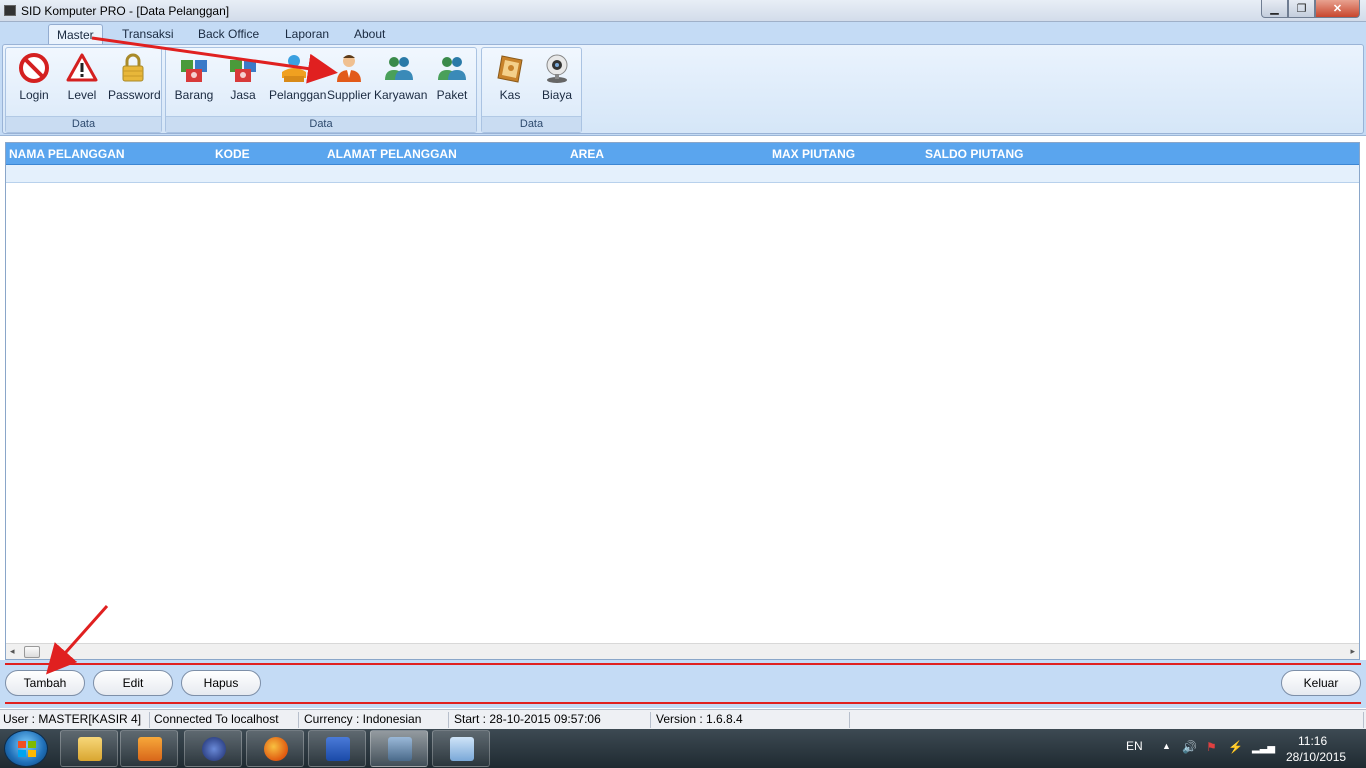  I want to click on taskbar-media-player, so click(149, 748).